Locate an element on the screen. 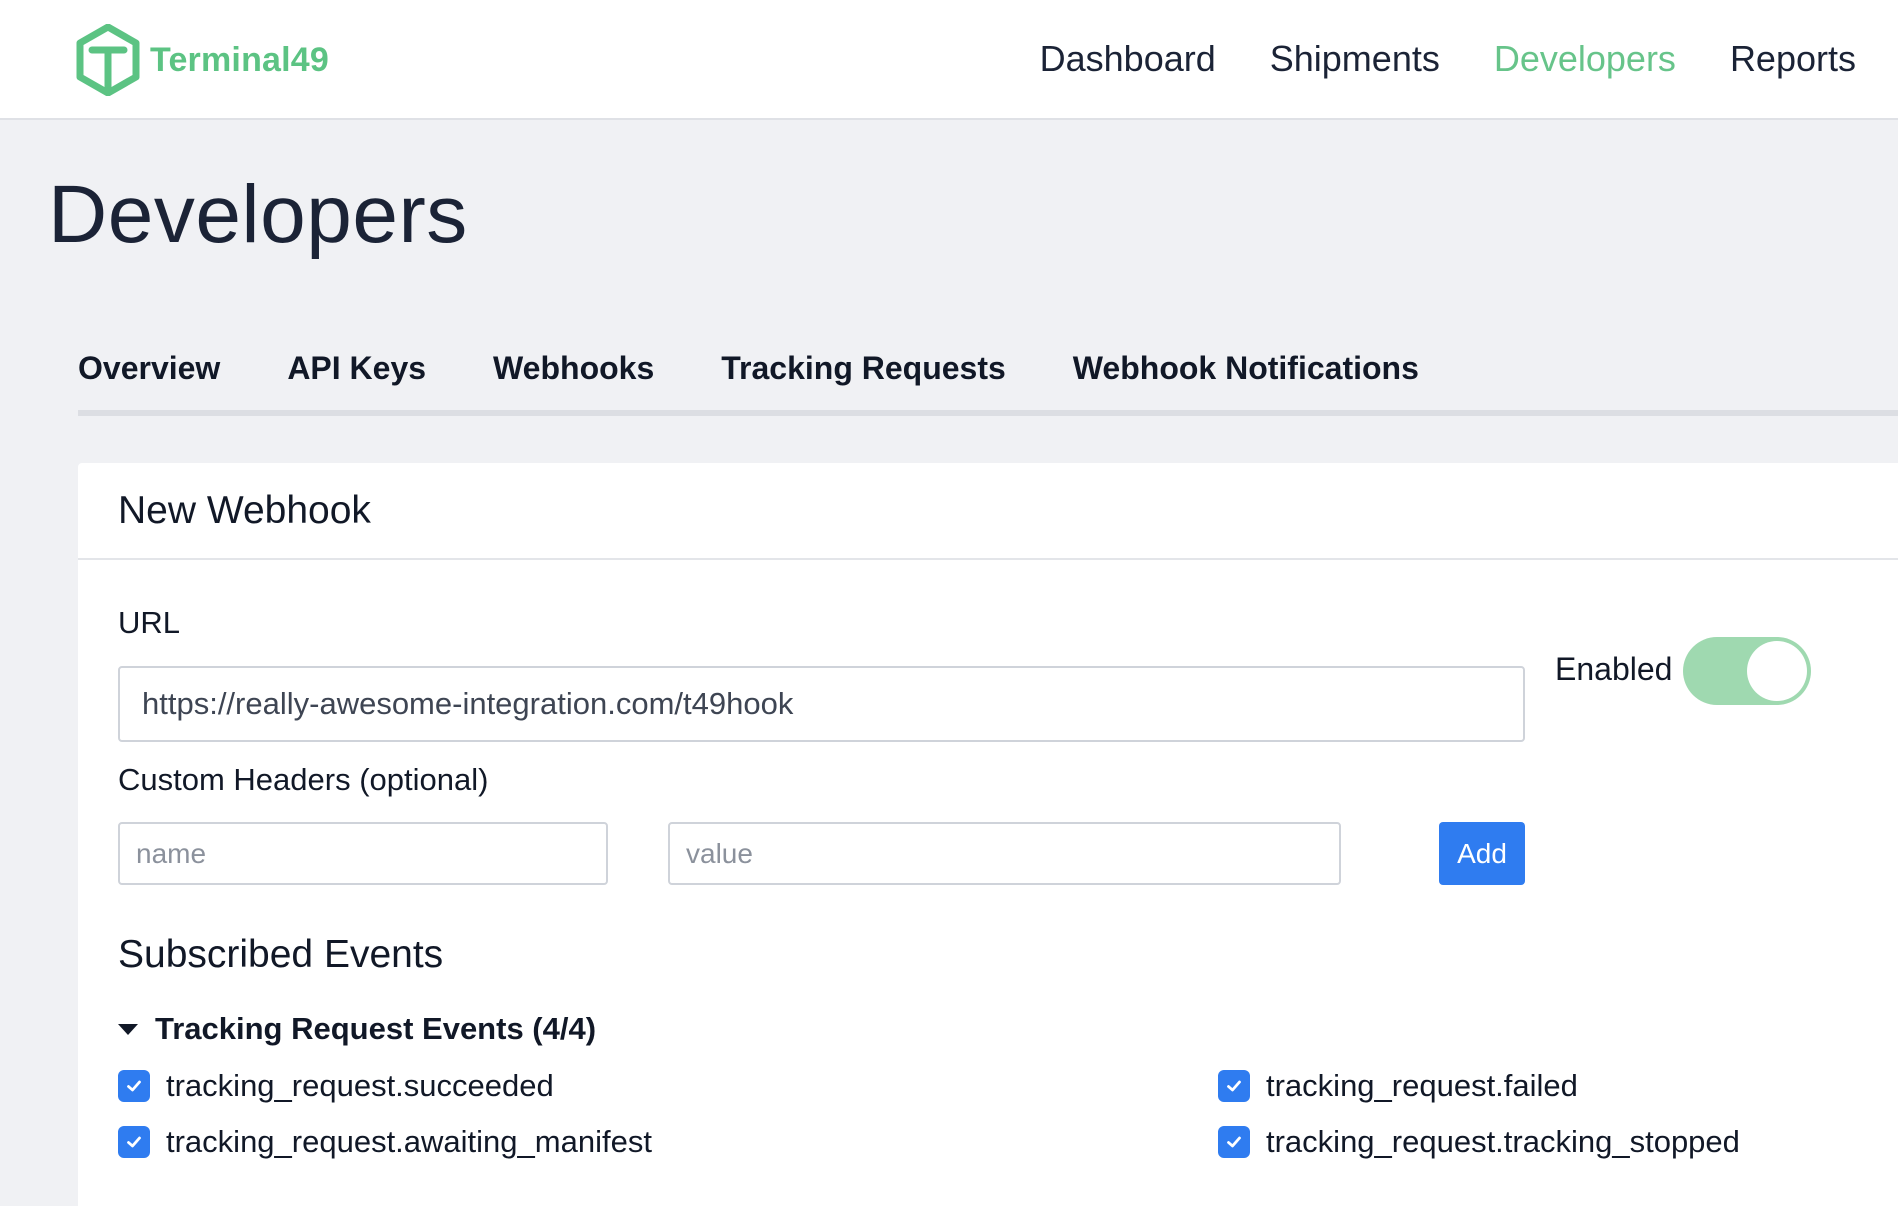 The height and width of the screenshot is (1206, 1898). toggle-knob is located at coordinates (1777, 671).